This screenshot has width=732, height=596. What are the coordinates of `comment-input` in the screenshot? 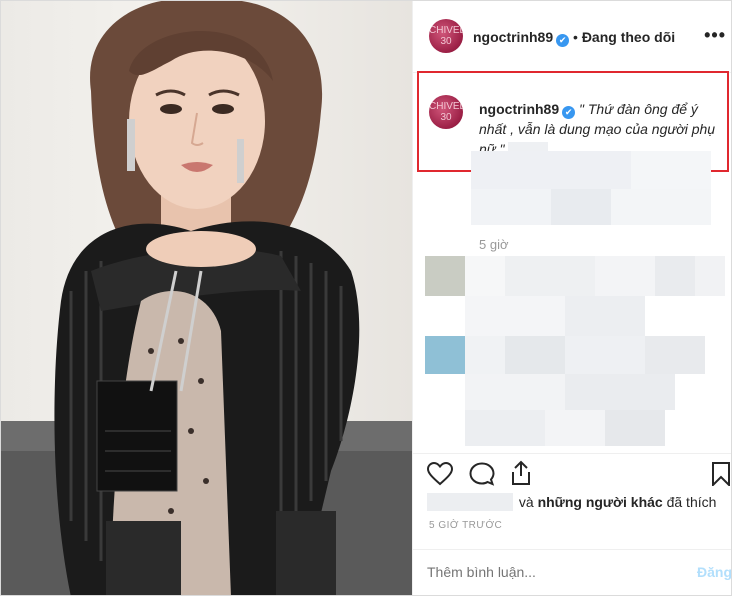 It's located at (547, 572).